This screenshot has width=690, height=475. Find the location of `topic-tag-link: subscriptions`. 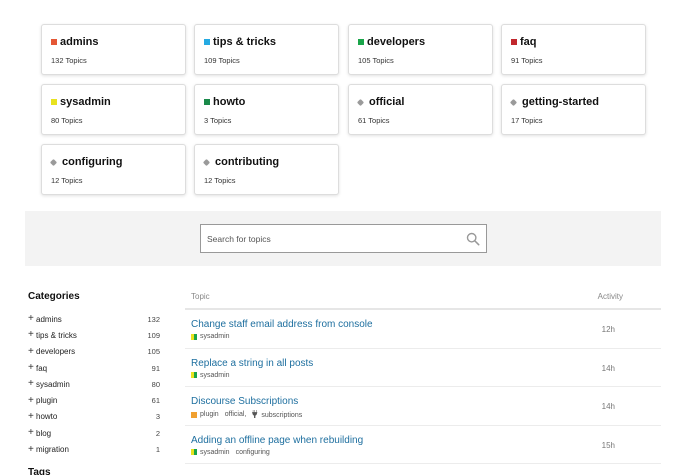

topic-tag-link: subscriptions is located at coordinates (277, 414).